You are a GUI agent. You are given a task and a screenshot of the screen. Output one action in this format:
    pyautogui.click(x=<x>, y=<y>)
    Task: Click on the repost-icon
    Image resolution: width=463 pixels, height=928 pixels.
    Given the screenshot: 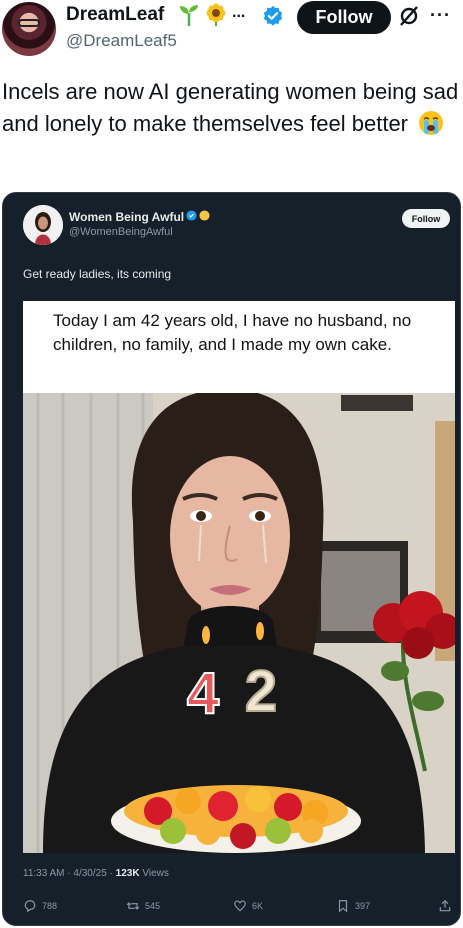 What is the action you would take?
    pyautogui.click(x=133, y=906)
    